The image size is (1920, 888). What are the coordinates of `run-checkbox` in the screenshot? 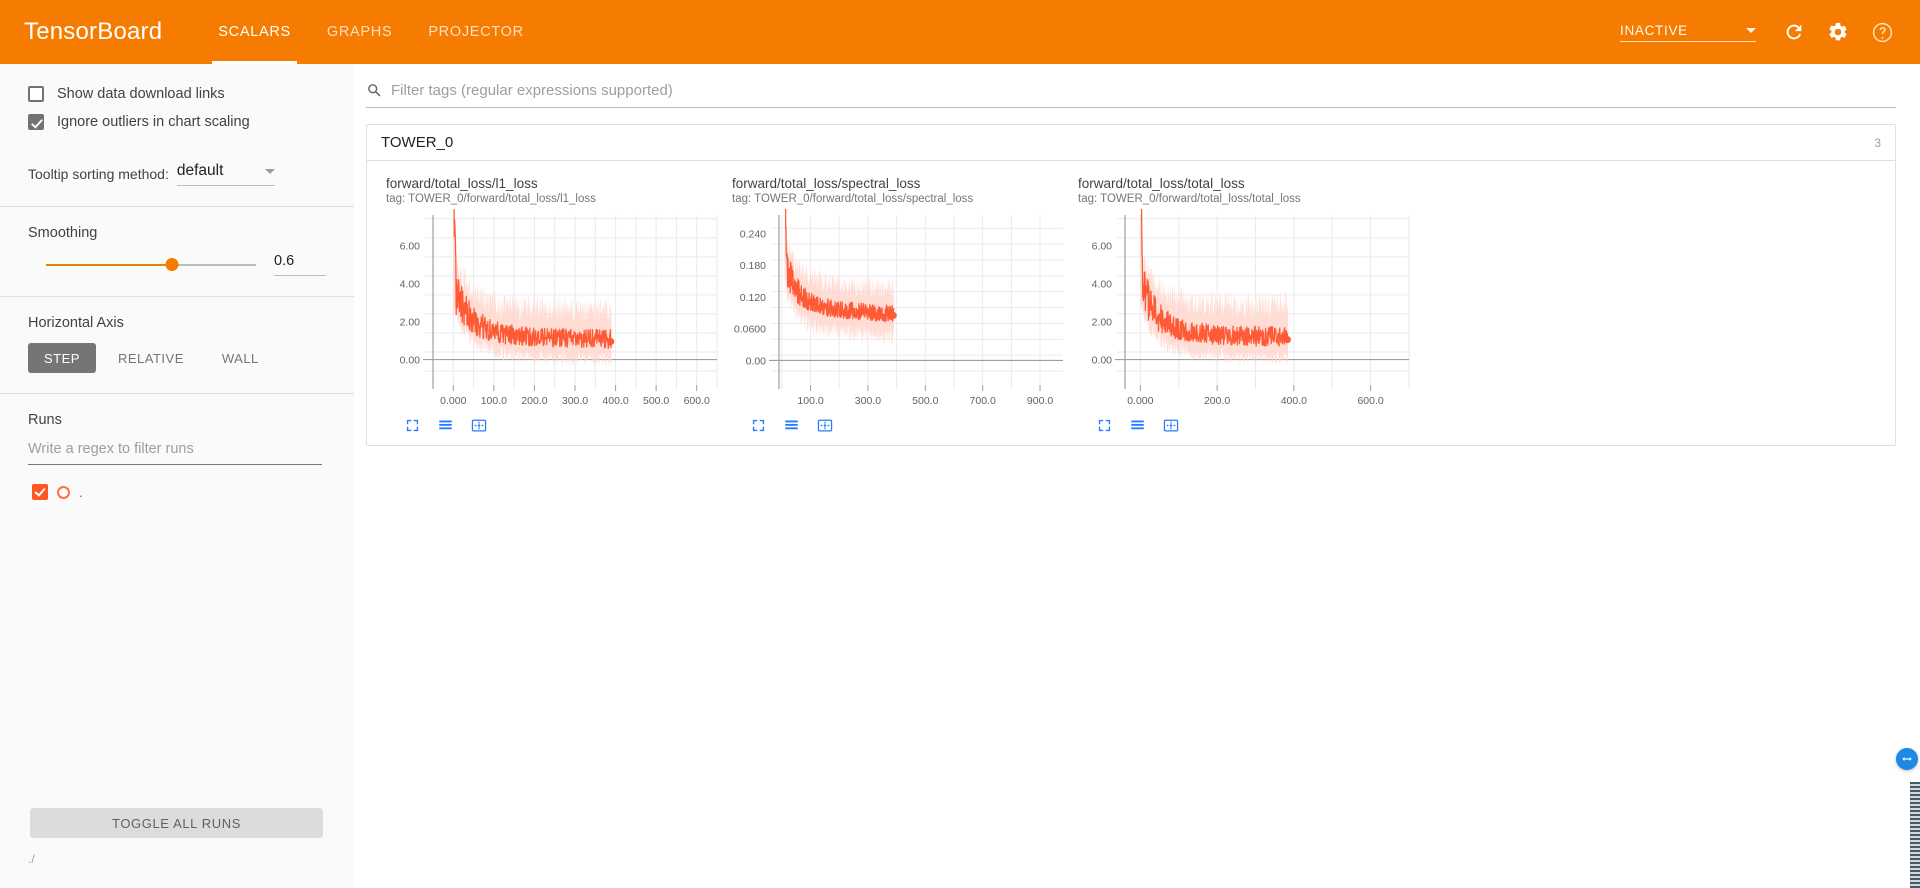 It's located at (40, 492).